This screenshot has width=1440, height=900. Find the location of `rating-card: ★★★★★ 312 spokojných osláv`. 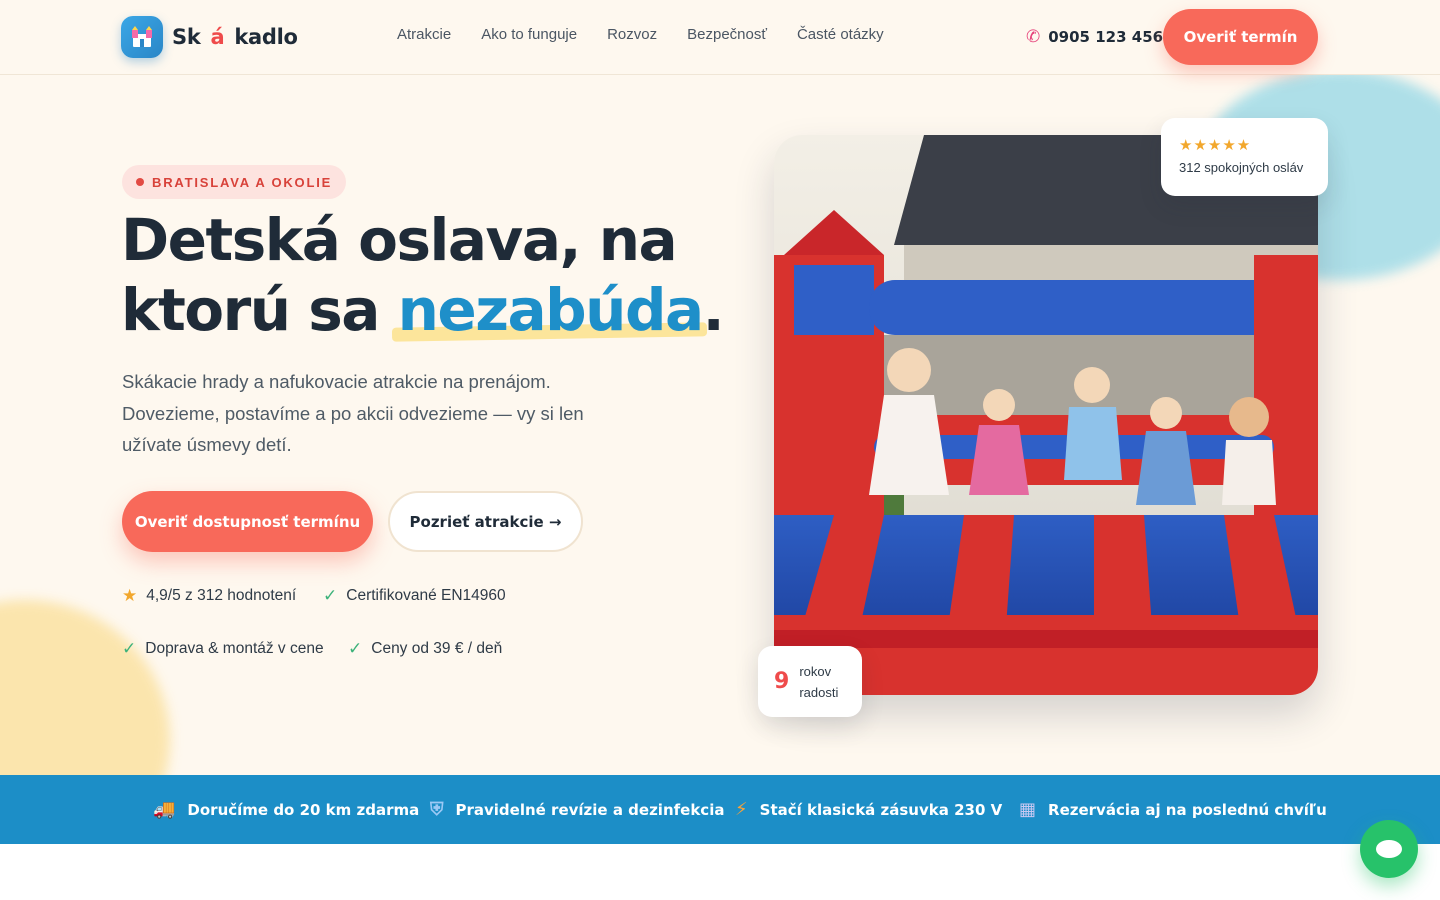

rating-card: ★★★★★ 312 spokojných osláv is located at coordinates (1244, 157).